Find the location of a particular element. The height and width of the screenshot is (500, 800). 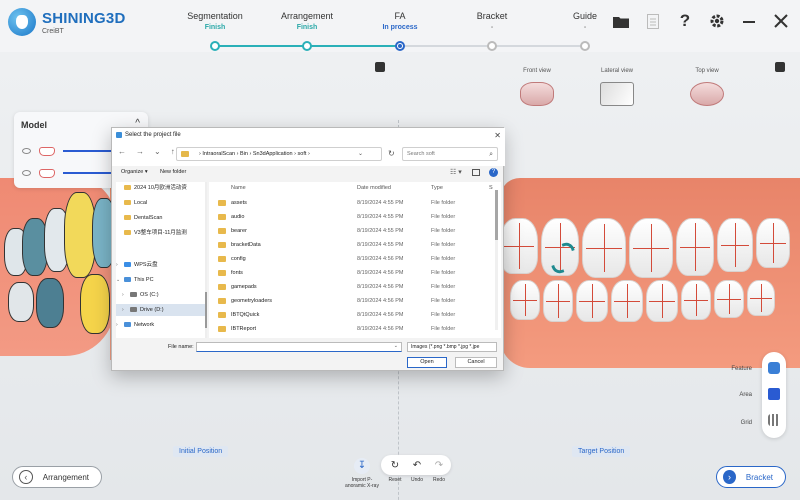

import-xray-button: ↧ Import P-anoramic X-ray is located at coordinates (362, 473).